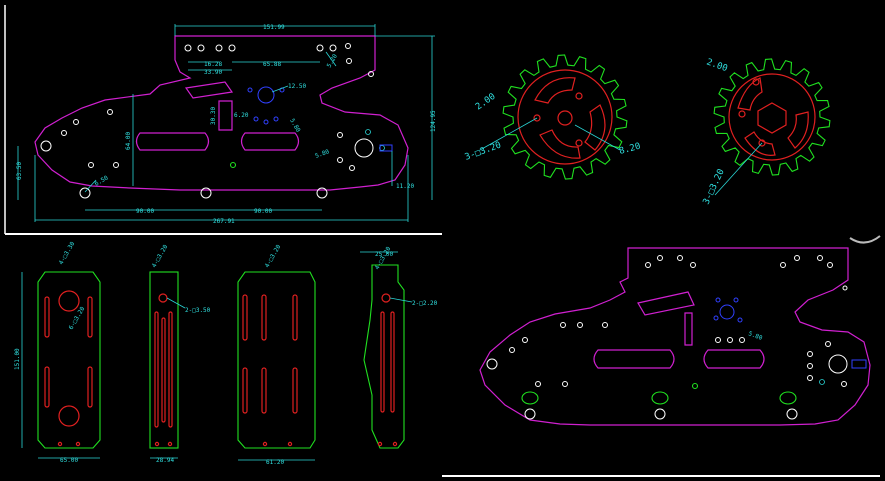  I want to click on gear-1-center-hole, so click(565, 118).